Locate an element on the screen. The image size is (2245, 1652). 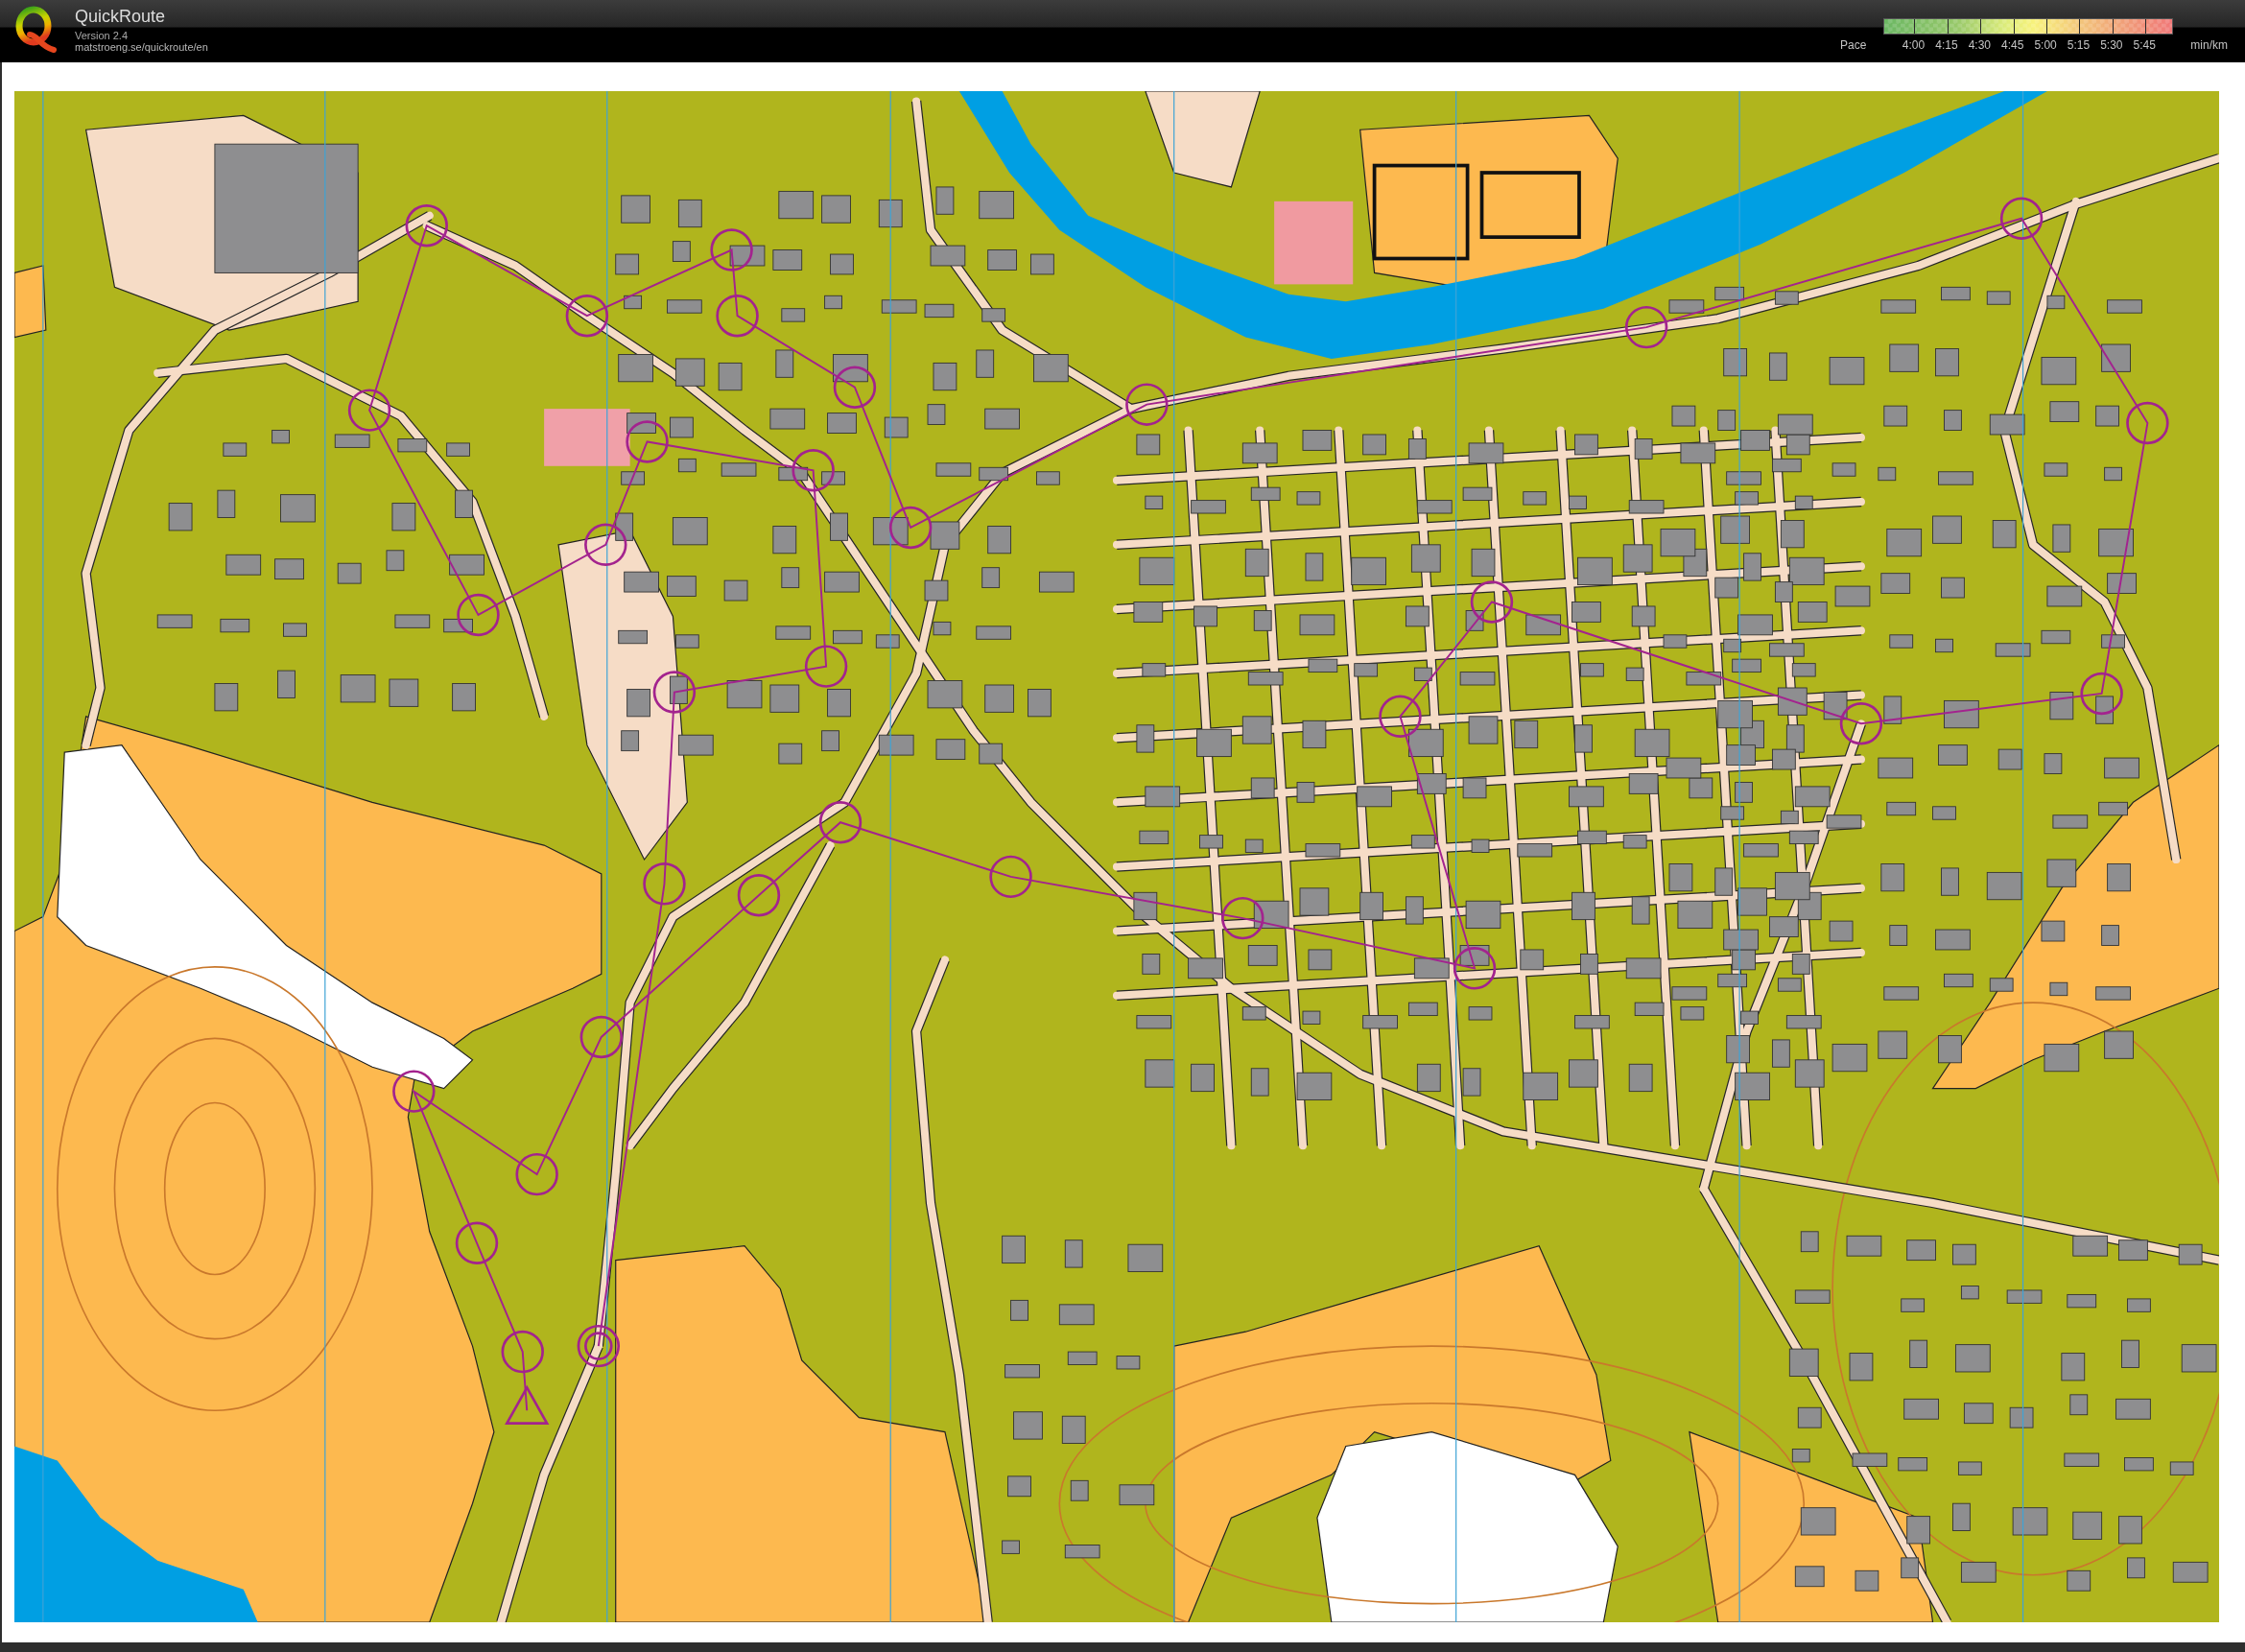
pace-tick-label: 5:30 is located at coordinates (2111, 45).